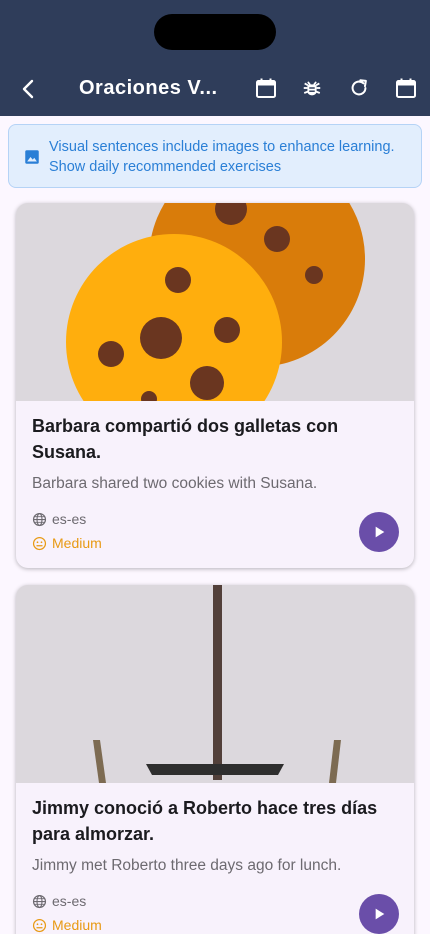 The height and width of the screenshot is (934, 430). I want to click on translation-text: Barbara shared two cookies with Susana., so click(175, 483).